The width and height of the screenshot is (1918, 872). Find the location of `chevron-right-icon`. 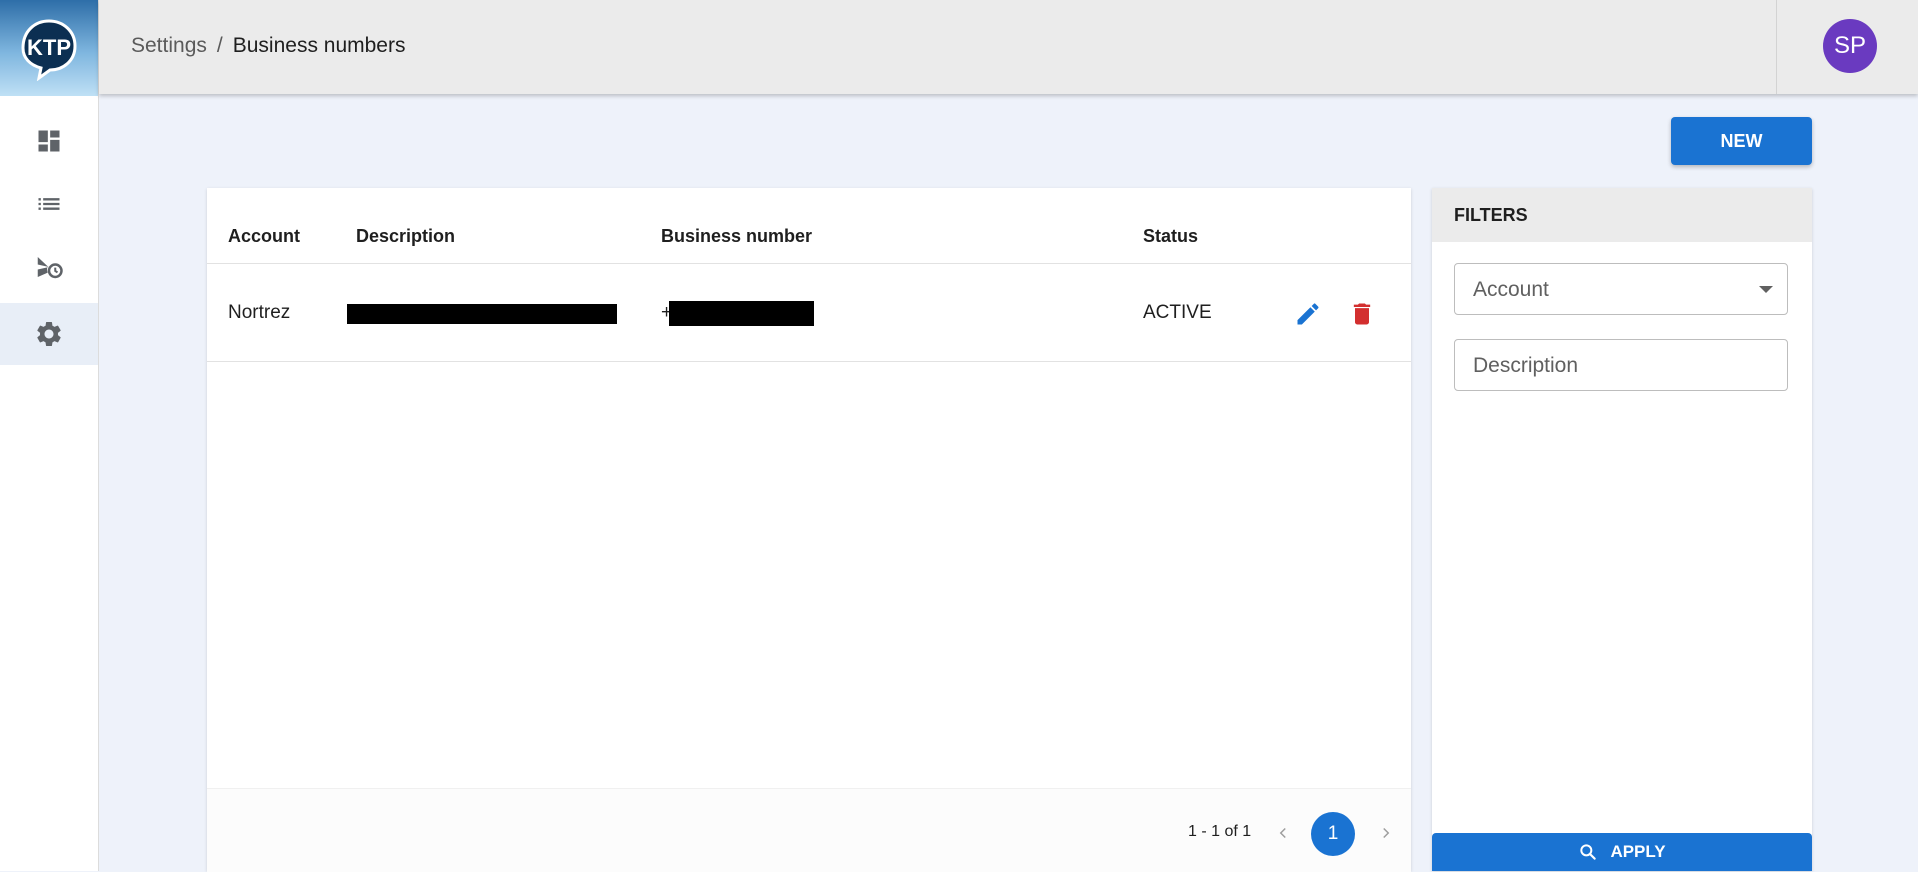

chevron-right-icon is located at coordinates (1386, 833).